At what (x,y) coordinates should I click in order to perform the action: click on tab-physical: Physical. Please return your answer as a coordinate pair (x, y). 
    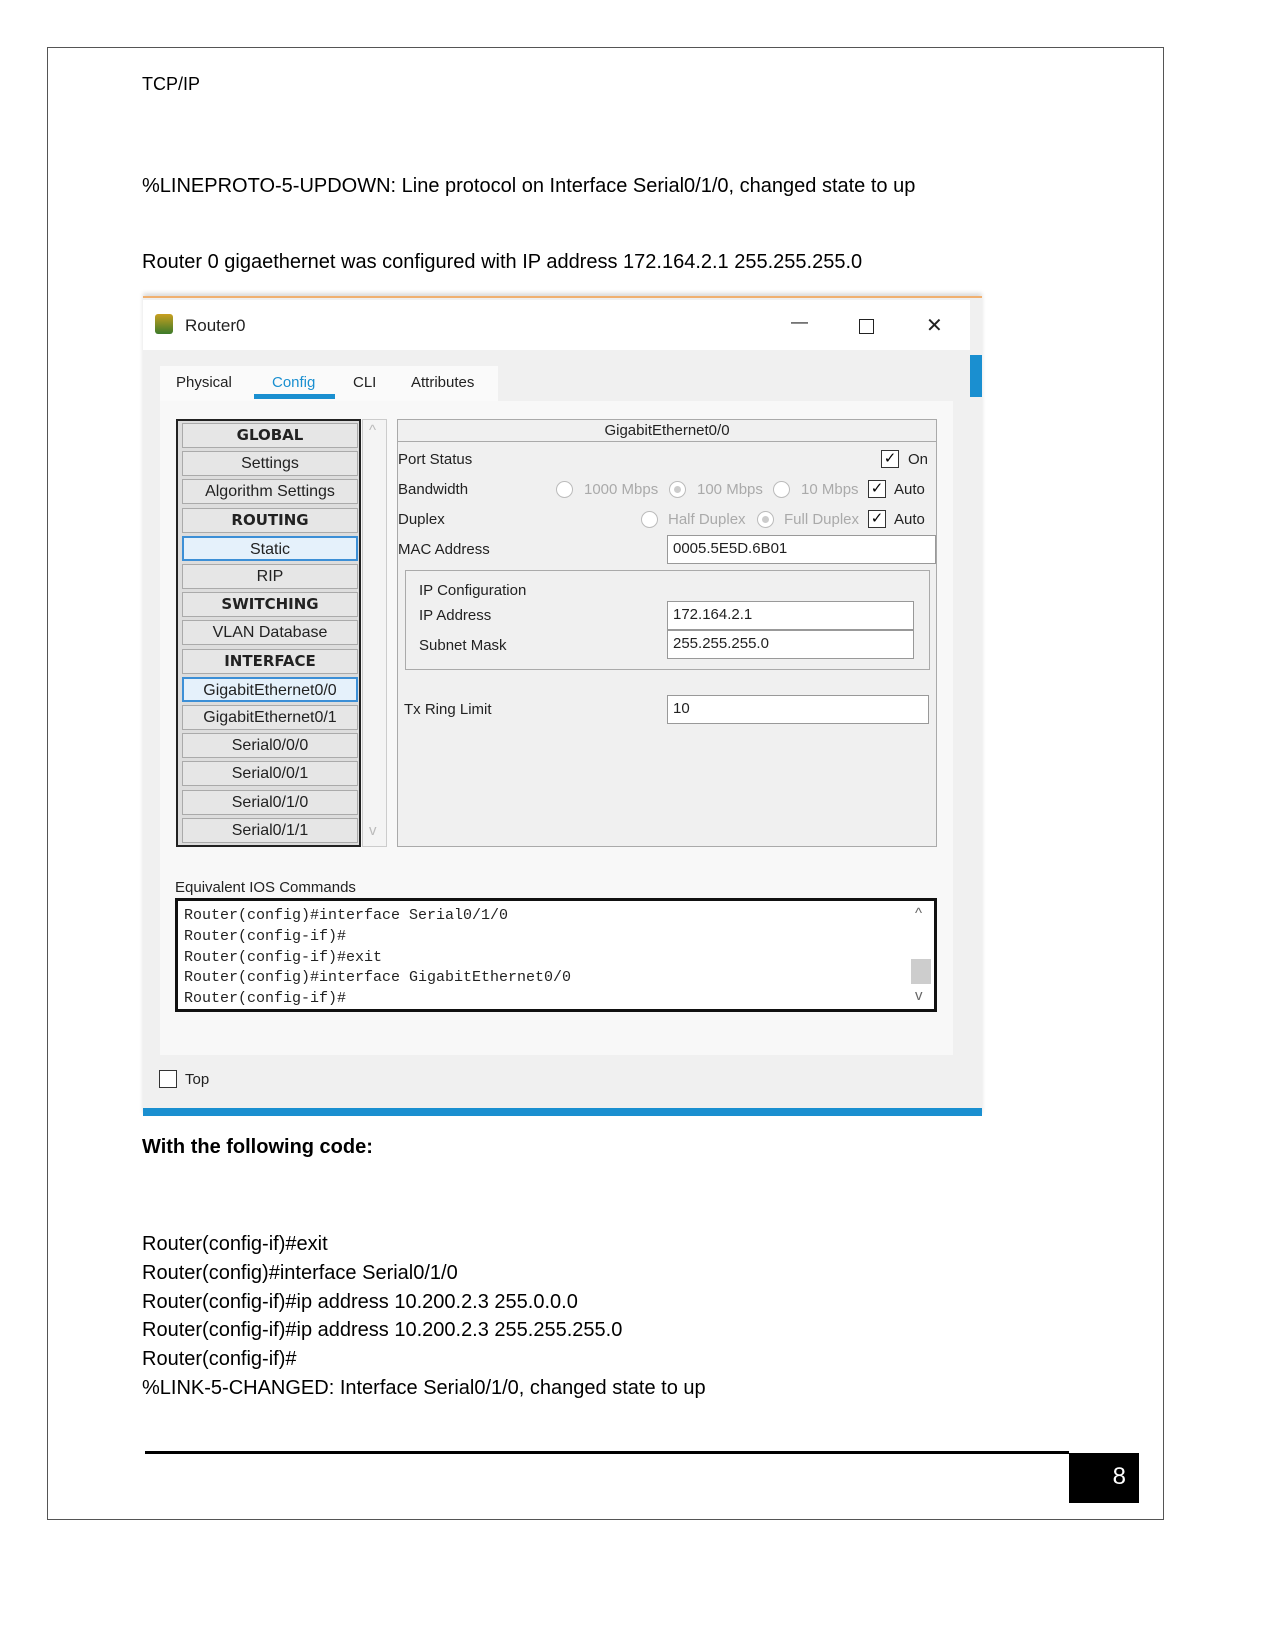
    Looking at the image, I should click on (204, 382).